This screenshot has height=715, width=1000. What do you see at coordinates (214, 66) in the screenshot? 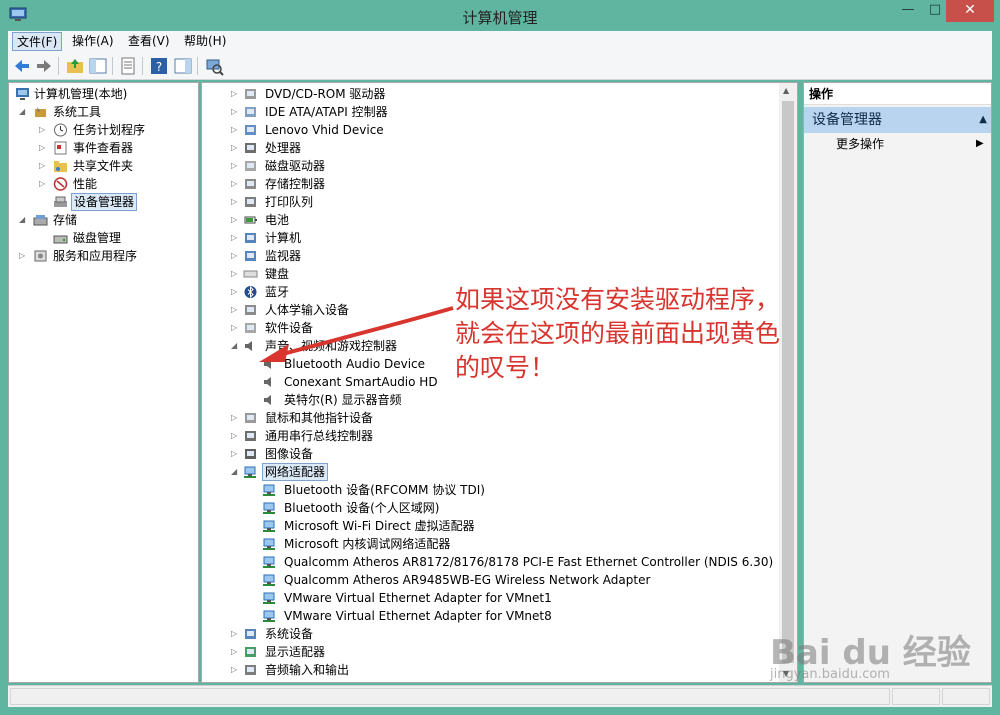
I see `scan-hardware-icon` at bounding box center [214, 66].